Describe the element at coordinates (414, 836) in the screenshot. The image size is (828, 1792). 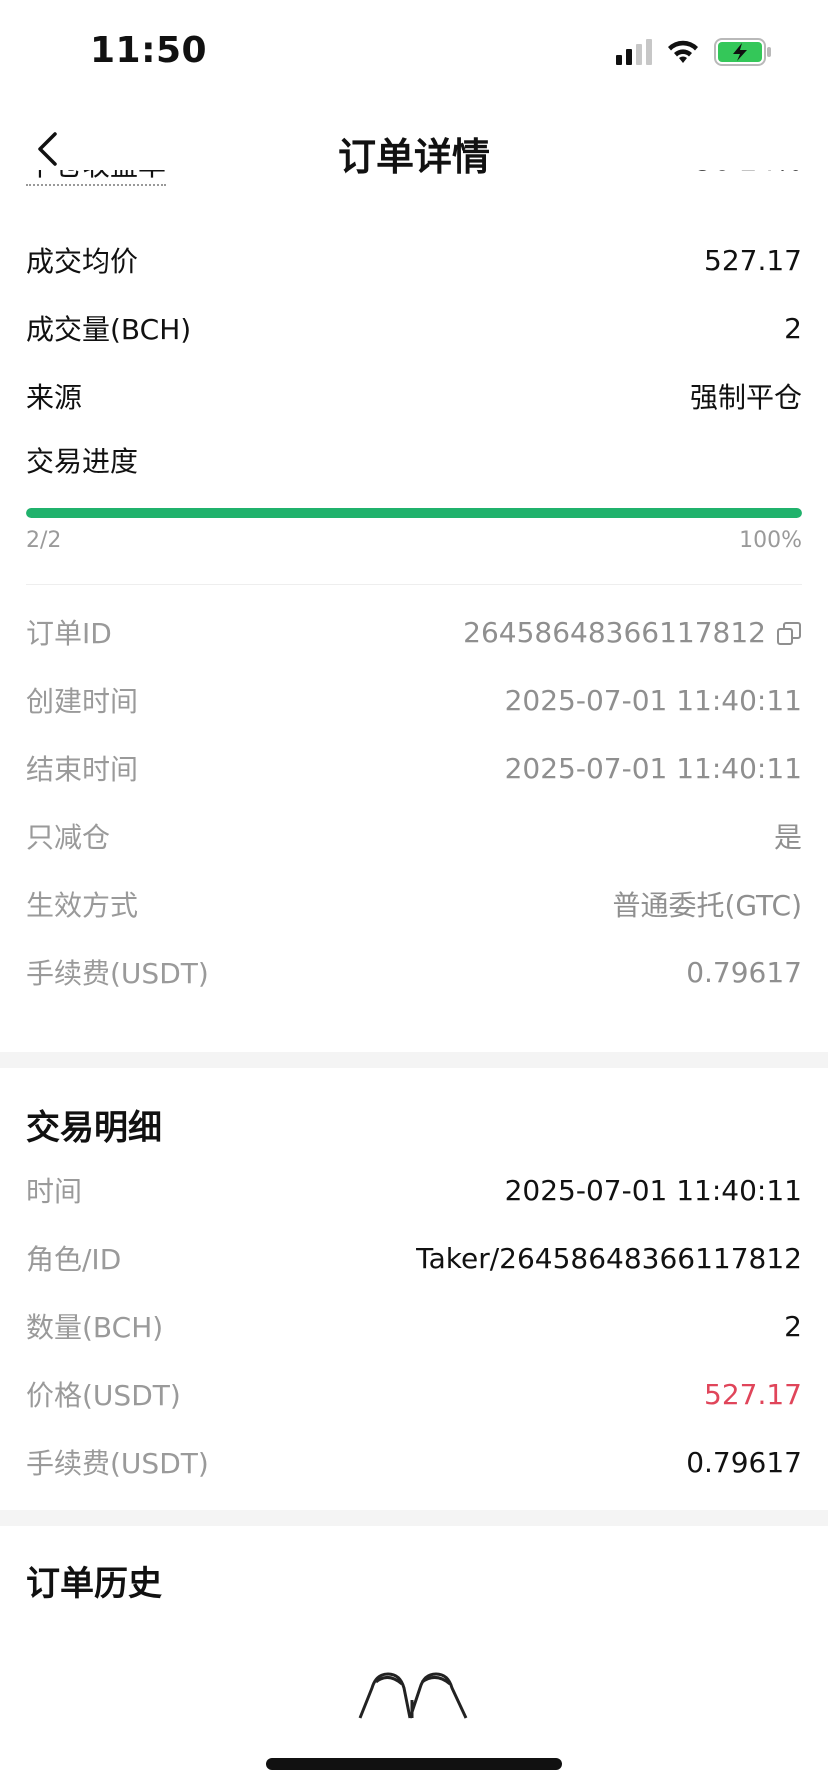
I see `reduce-only-row: 只减仓 是` at that location.